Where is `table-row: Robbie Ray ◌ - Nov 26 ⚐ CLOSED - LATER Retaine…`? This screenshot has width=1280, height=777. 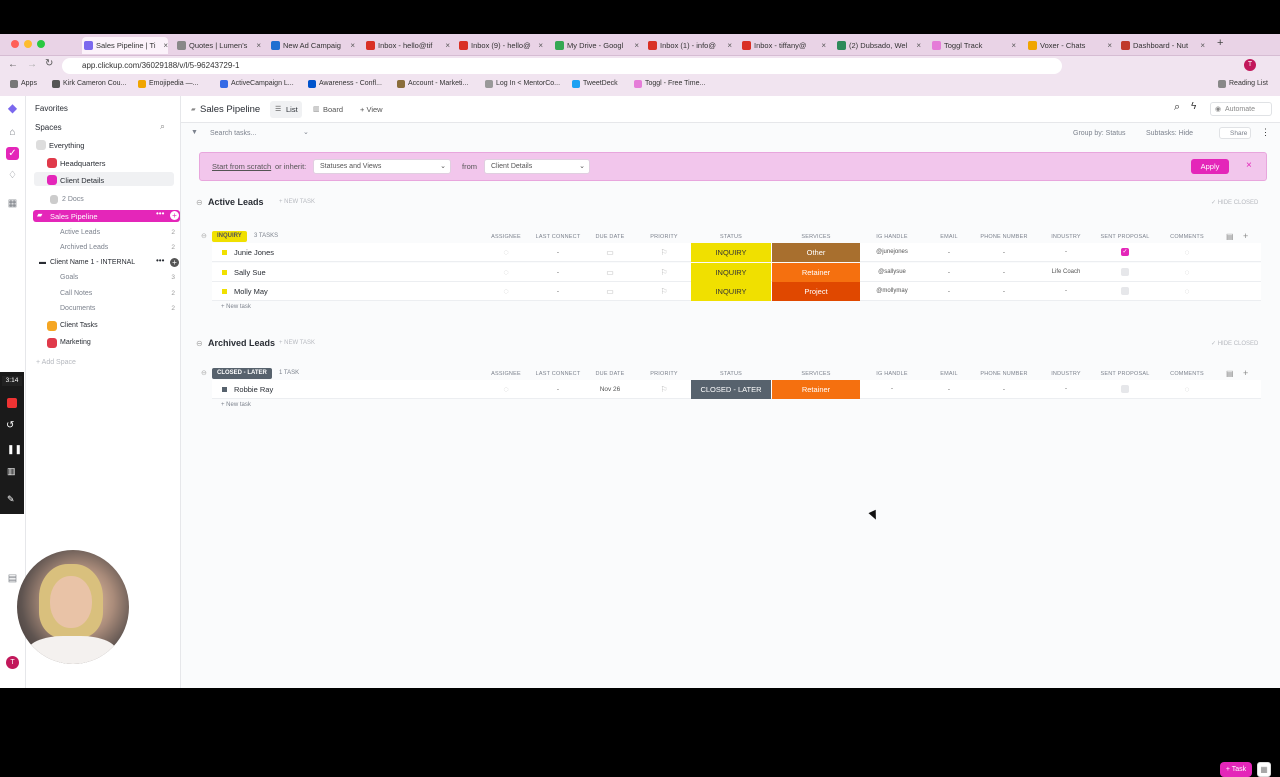 table-row: Robbie Ray ◌ - Nov 26 ⚐ CLOSED - LATER Retaine… is located at coordinates (736, 389).